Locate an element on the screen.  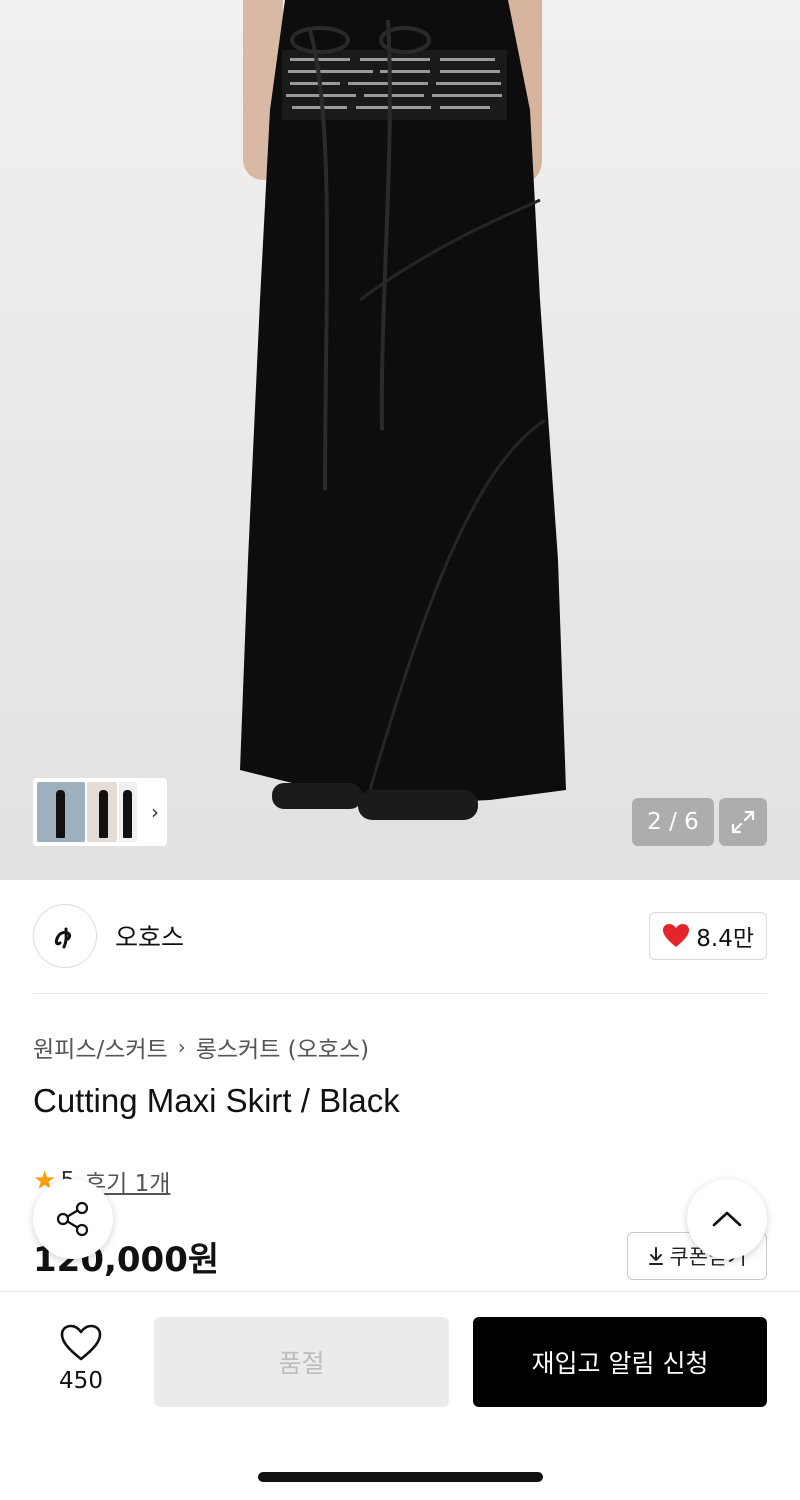
breadcrumb: 원피스/스커트 › 롱스커트 (오호스) is located at coordinates (201, 1047).